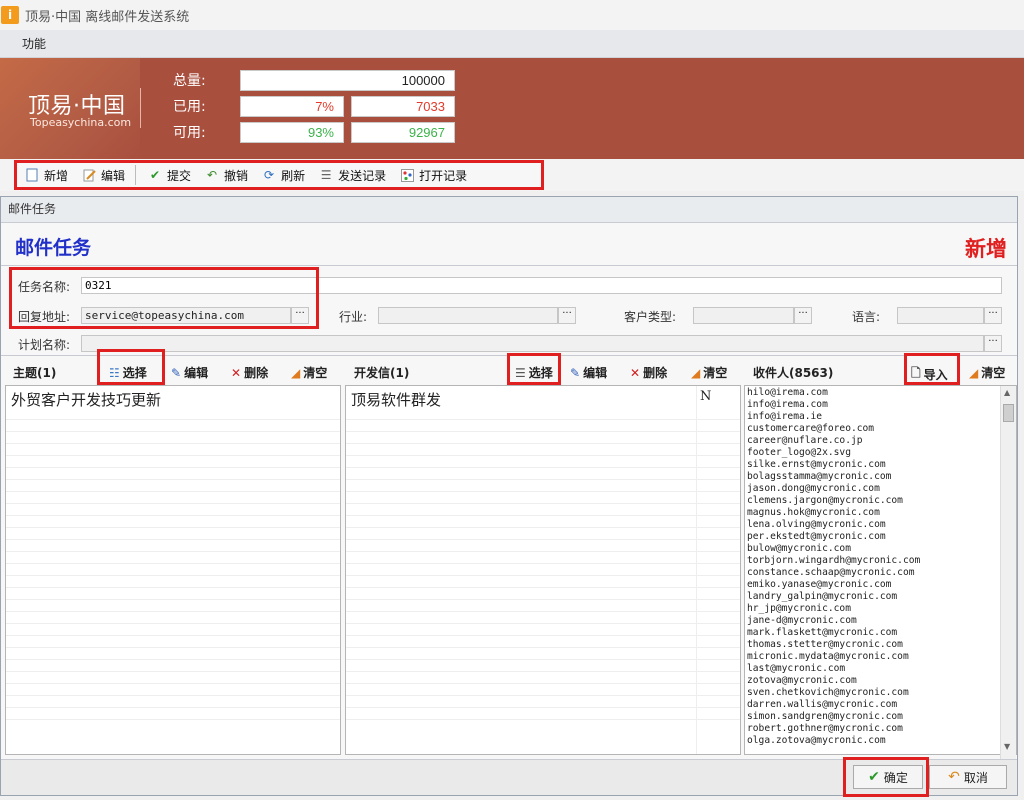 This screenshot has width=1024, height=800. Describe the element at coordinates (532, 343) in the screenshot. I see `plan-name-field` at that location.